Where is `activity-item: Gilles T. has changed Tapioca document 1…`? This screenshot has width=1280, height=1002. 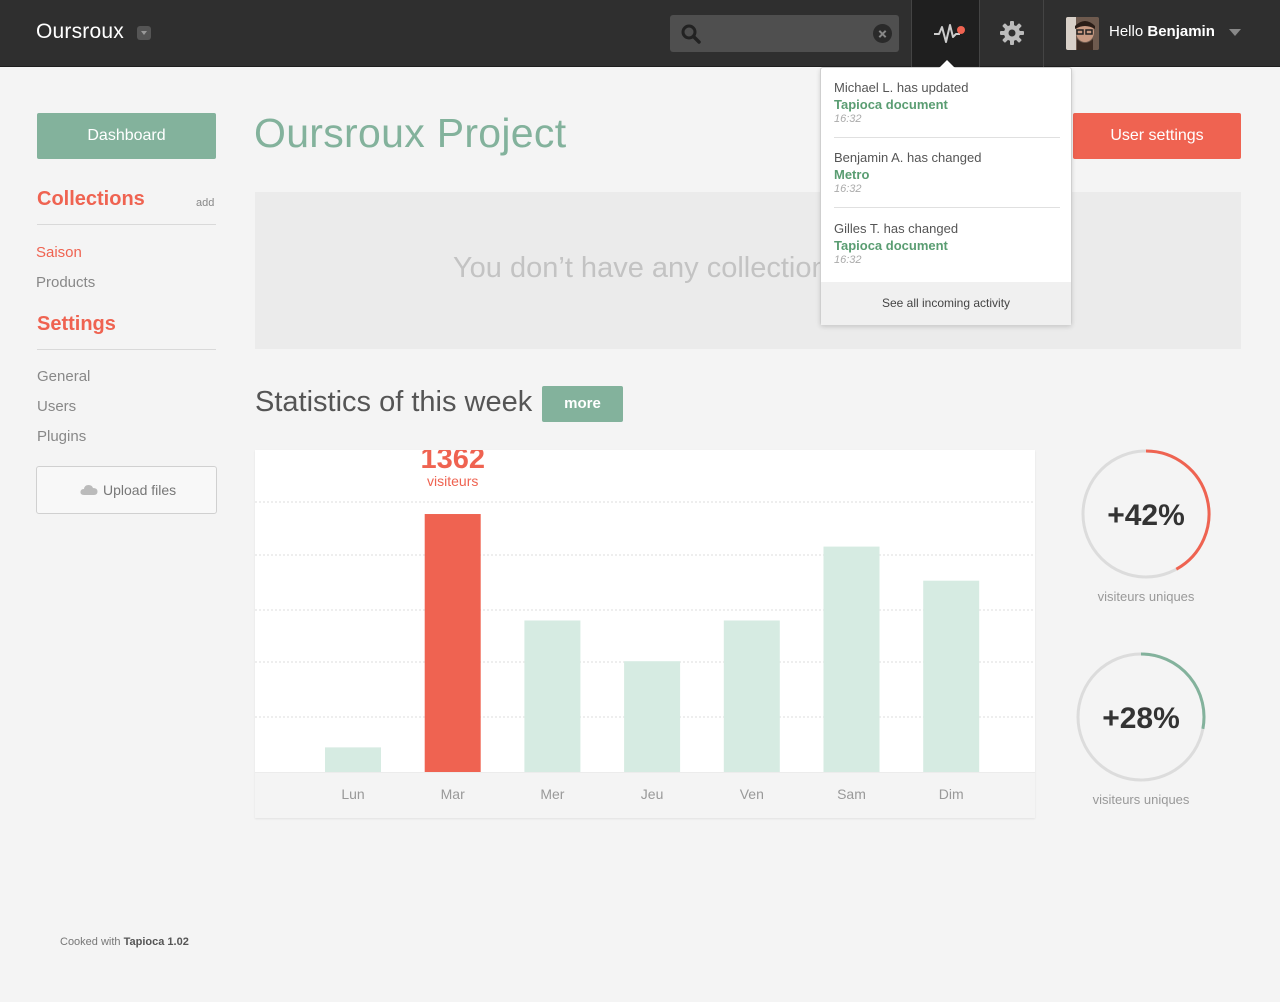 activity-item: Gilles T. has changed Tapioca document 1… is located at coordinates (947, 243).